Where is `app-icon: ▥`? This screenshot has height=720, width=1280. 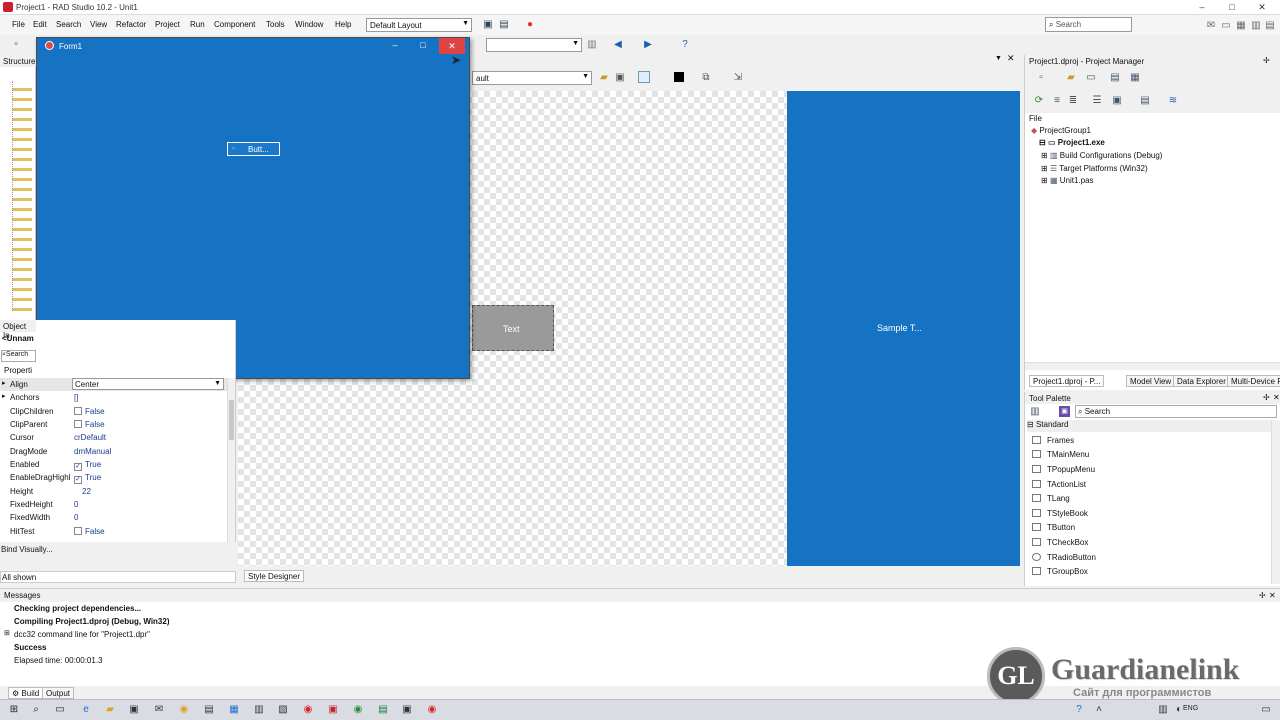
app-icon: ▥ is located at coordinates (259, 710).